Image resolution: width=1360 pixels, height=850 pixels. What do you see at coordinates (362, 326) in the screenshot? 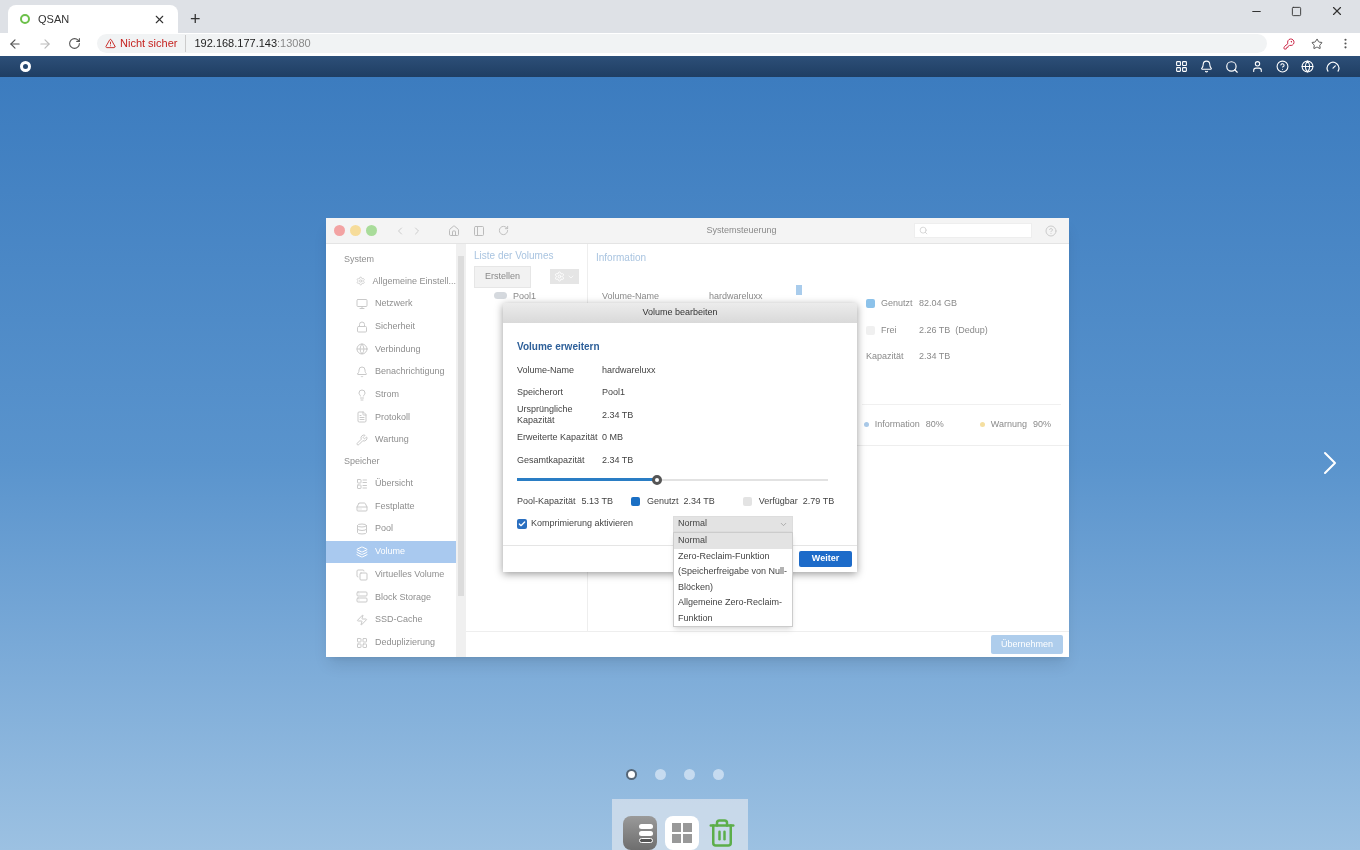
I see `lock-icon` at bounding box center [362, 326].